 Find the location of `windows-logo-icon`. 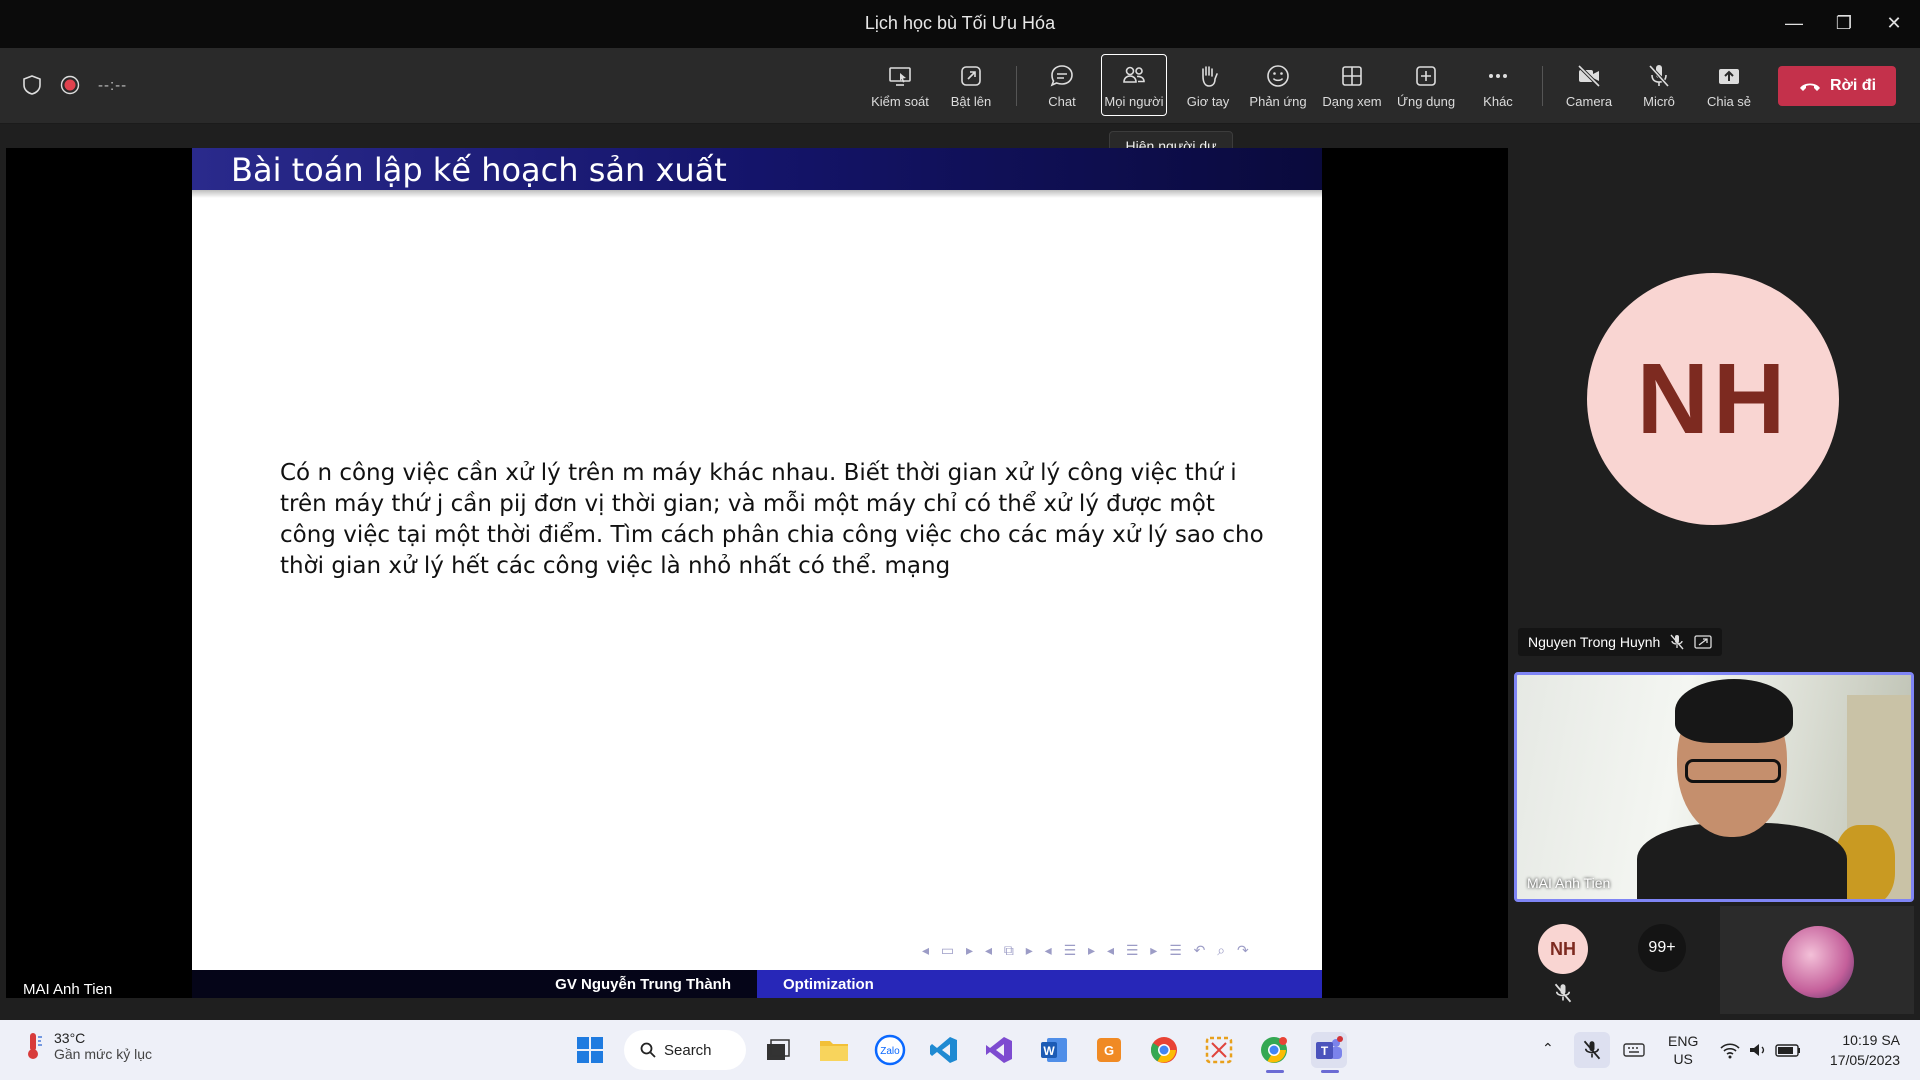

windows-logo-icon is located at coordinates (590, 1050).